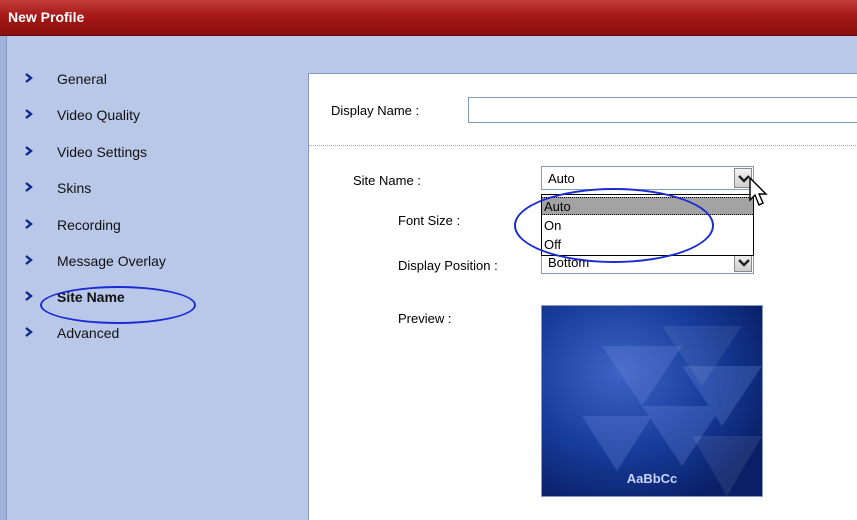  I want to click on chevron-down-icon, so click(744, 263).